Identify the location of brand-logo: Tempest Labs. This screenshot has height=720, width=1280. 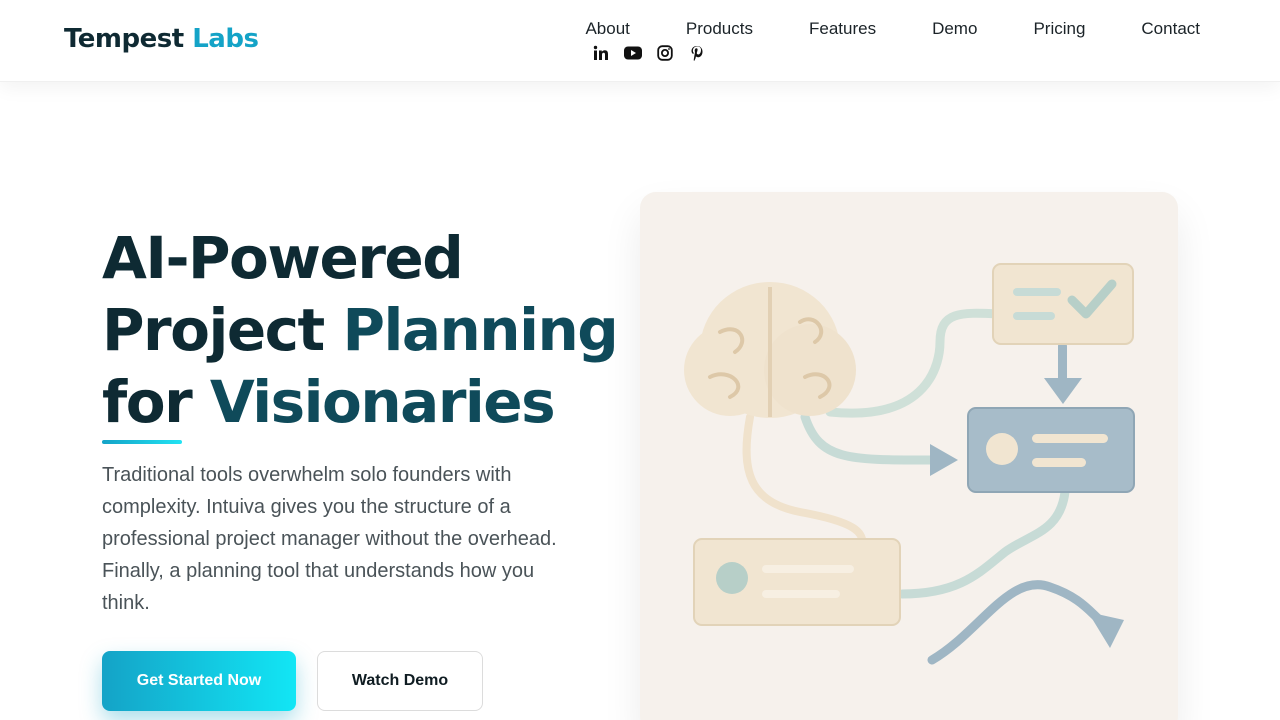
(161, 39).